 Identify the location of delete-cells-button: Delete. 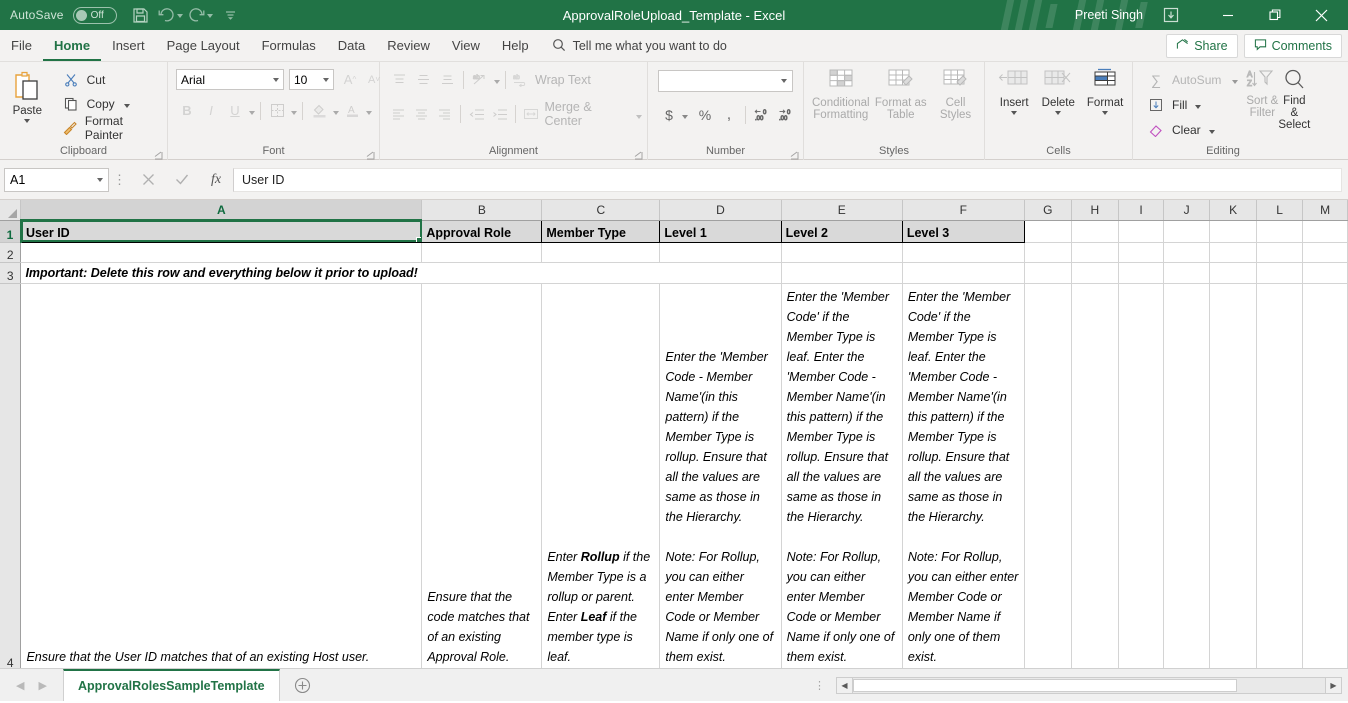
(1058, 90).